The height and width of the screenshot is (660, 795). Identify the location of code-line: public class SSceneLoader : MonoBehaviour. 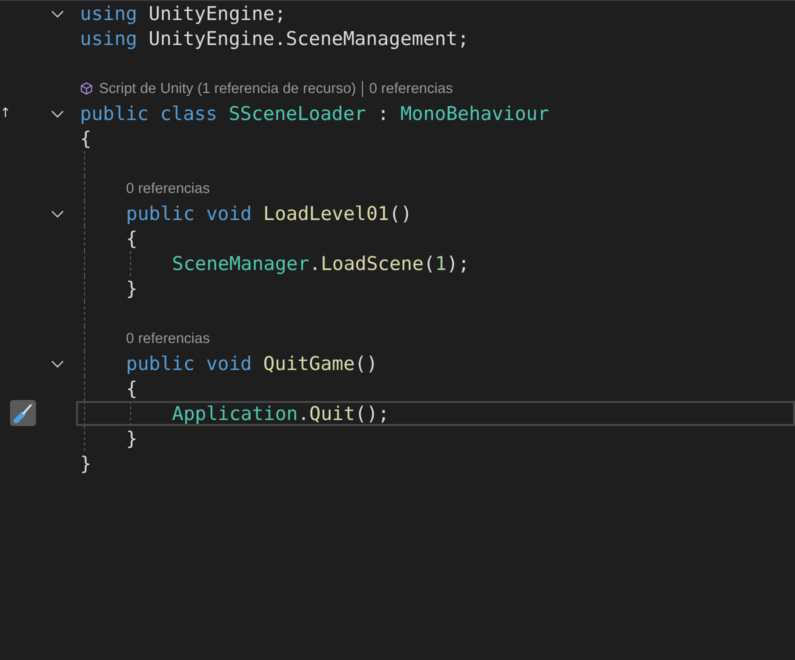
(315, 113).